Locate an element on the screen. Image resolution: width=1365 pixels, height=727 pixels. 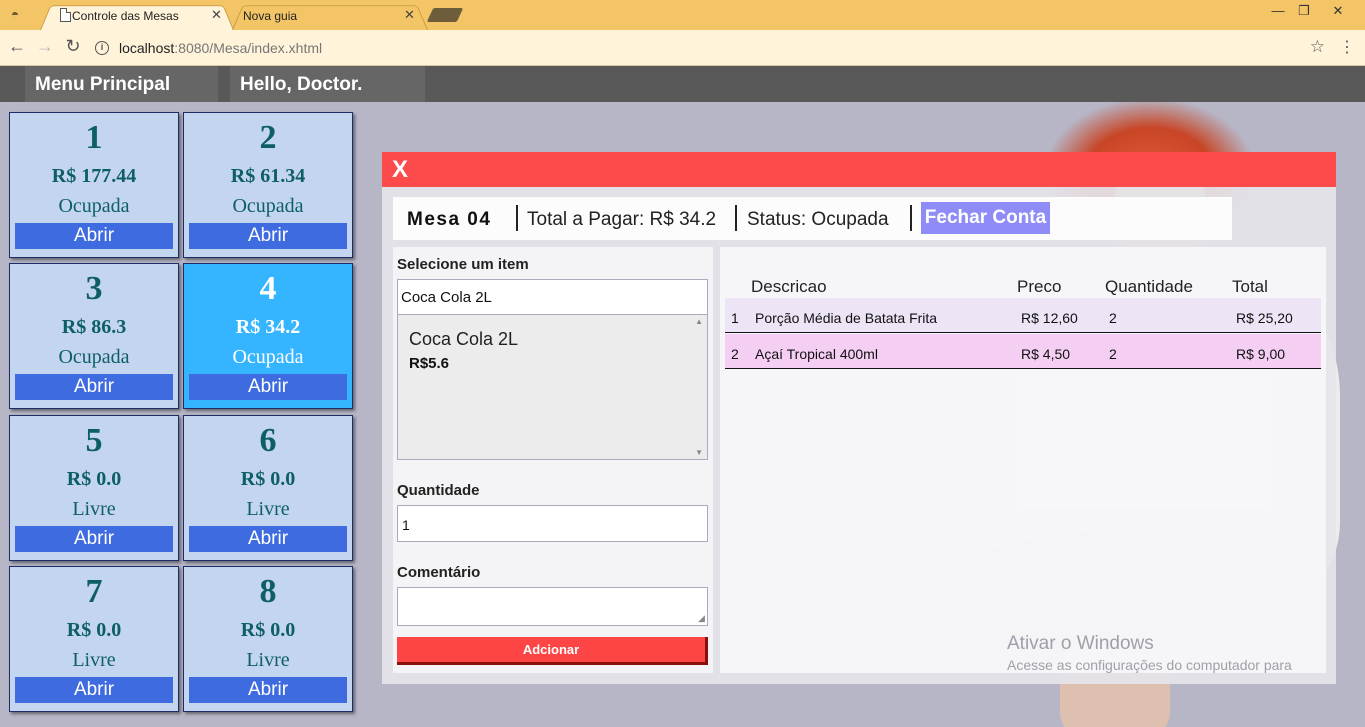
mesa-card-4: 4 R$ 34.2 Ocupada Abrir is located at coordinates (268, 336).